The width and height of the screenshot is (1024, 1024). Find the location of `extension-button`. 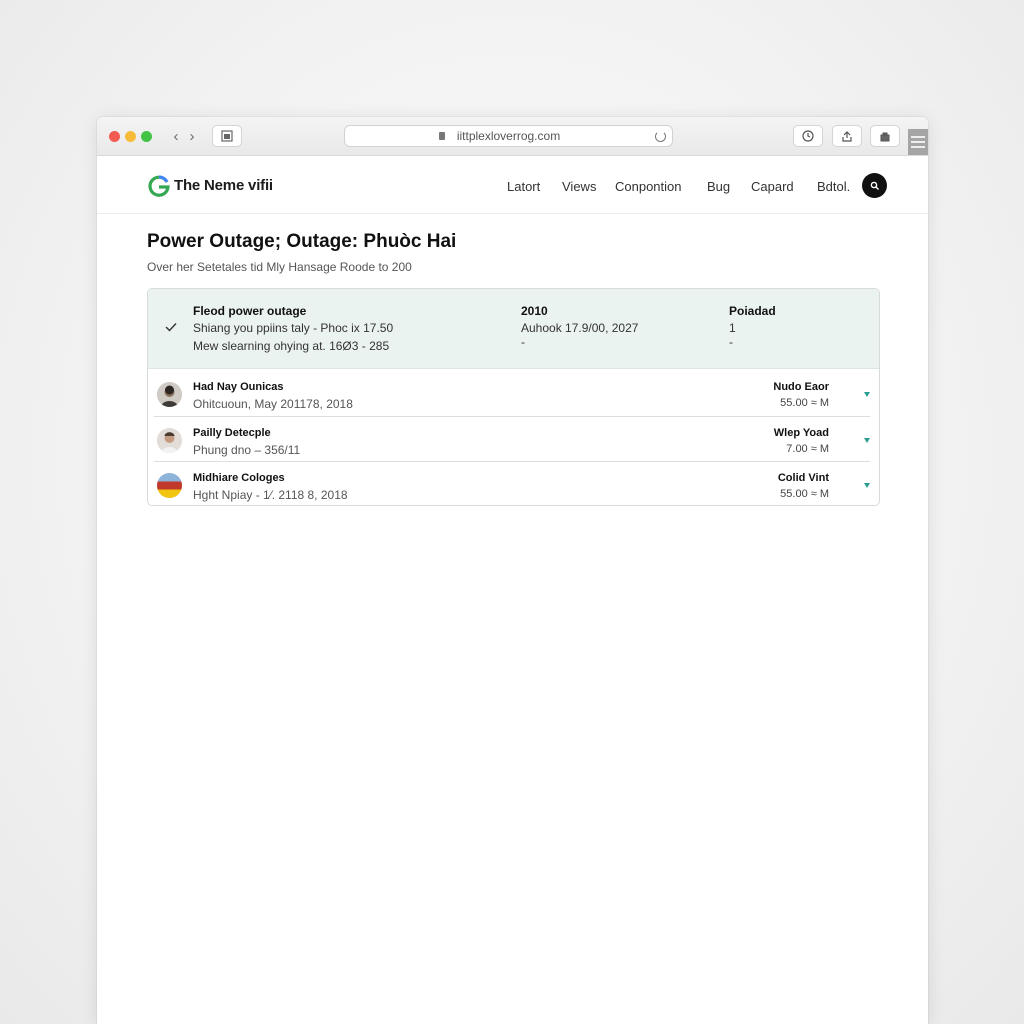

extension-button is located at coordinates (885, 136).